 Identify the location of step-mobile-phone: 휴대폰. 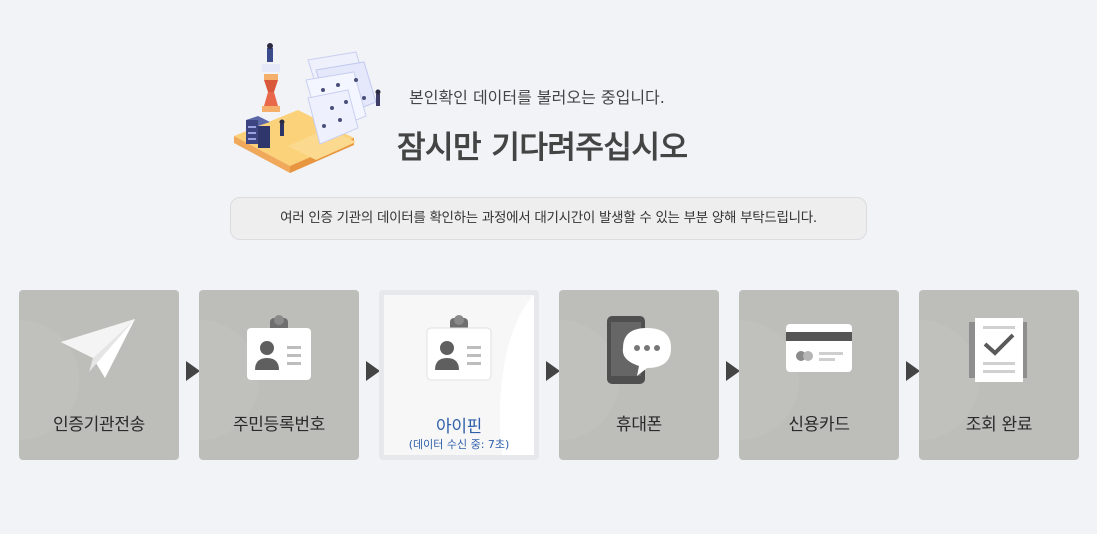
(639, 375).